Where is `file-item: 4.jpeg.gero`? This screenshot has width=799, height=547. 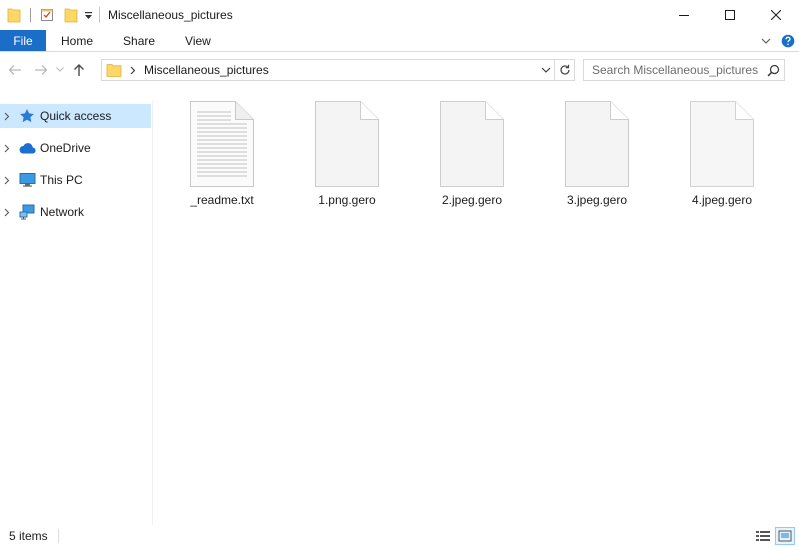 file-item: 4.jpeg.gero is located at coordinates (722, 153).